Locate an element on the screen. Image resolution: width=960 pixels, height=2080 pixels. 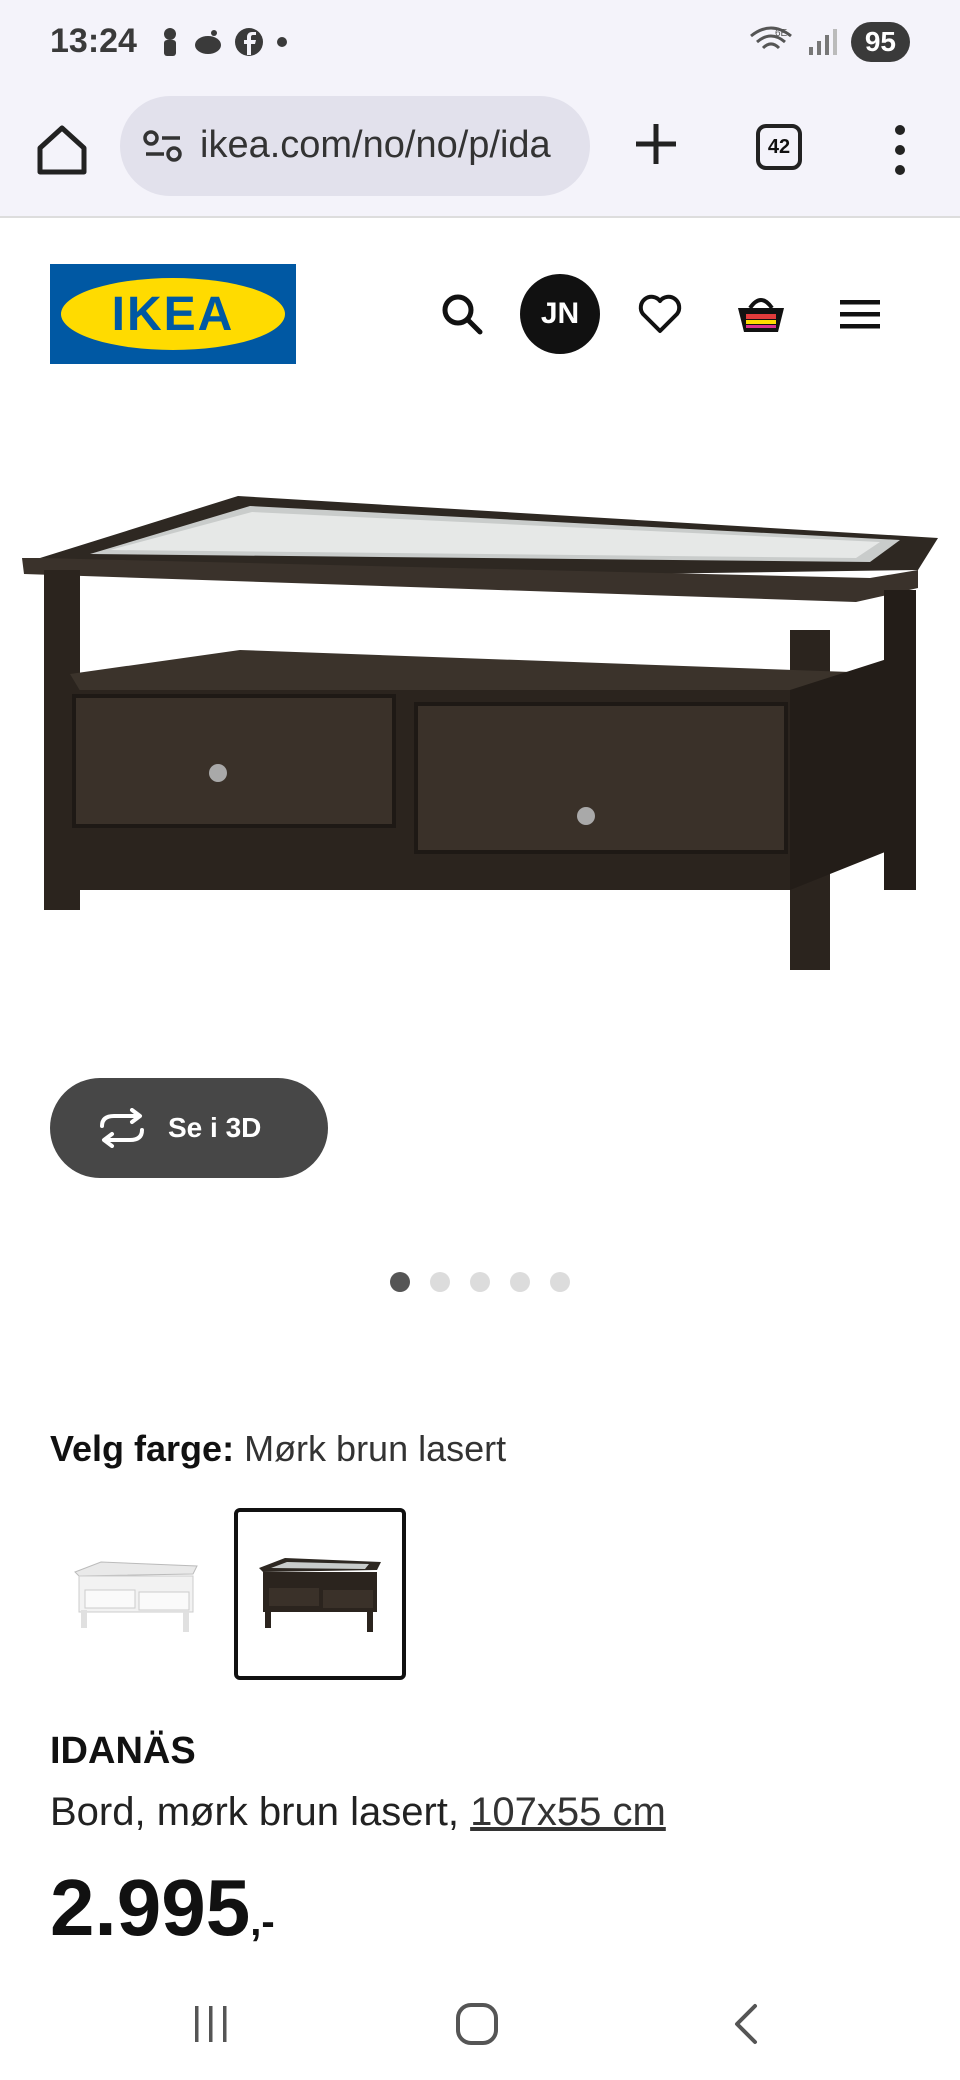
color-picker-label: Velg farge: Mørk brun lasert is located at coordinates (278, 1449).